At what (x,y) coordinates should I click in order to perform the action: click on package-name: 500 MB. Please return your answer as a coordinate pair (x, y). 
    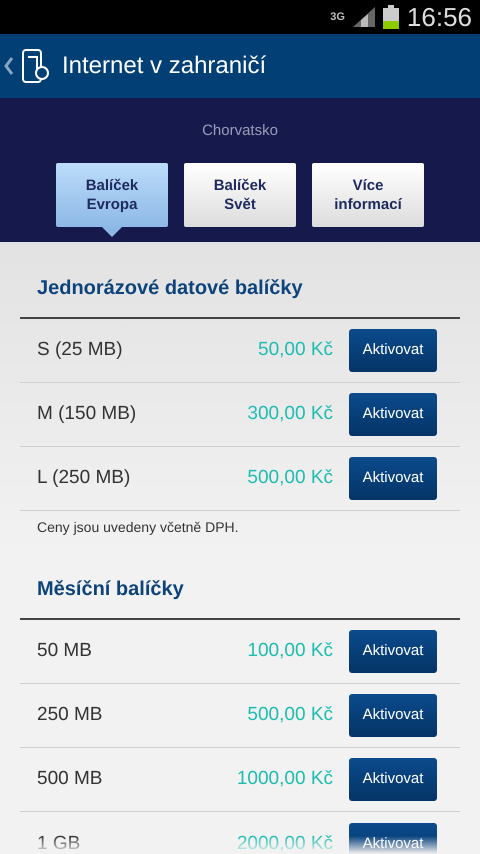
    Looking at the image, I should click on (70, 779).